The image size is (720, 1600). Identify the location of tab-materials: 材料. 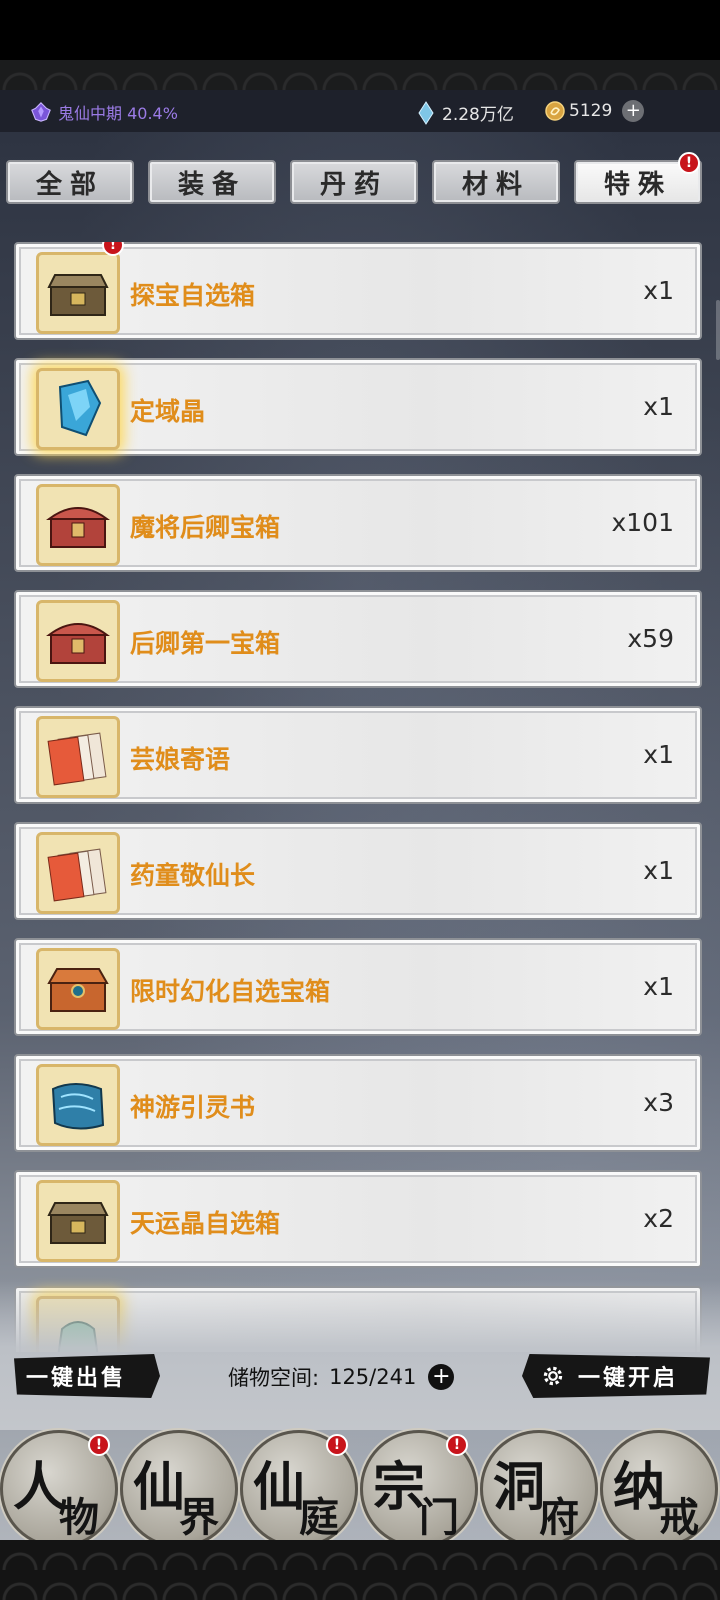
(496, 182).